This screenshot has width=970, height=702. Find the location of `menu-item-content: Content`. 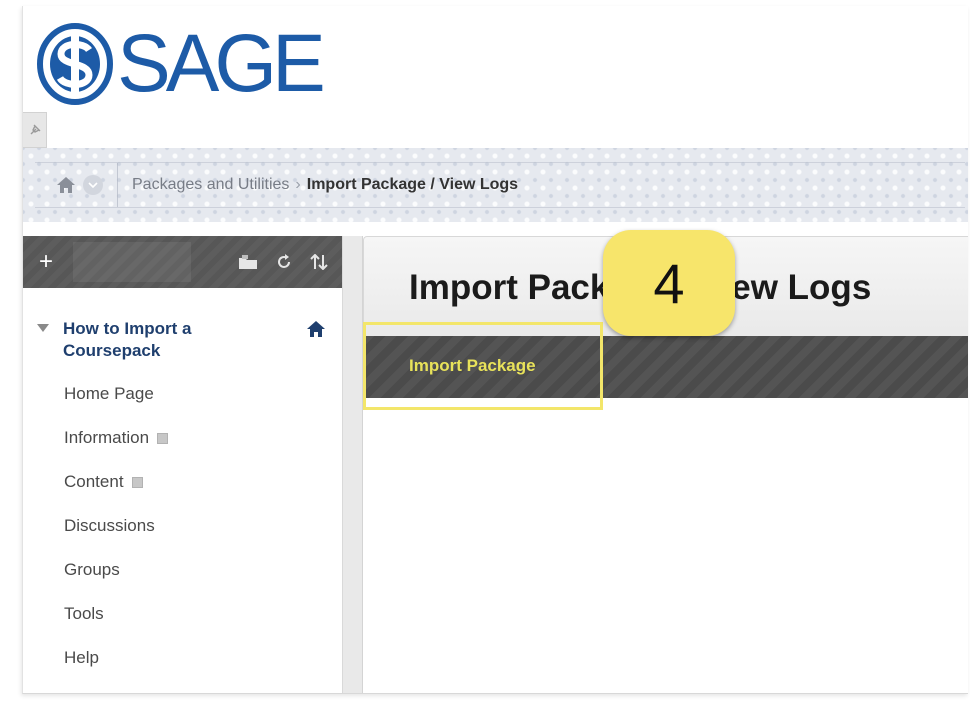

menu-item-content: Content is located at coordinates (182, 482).